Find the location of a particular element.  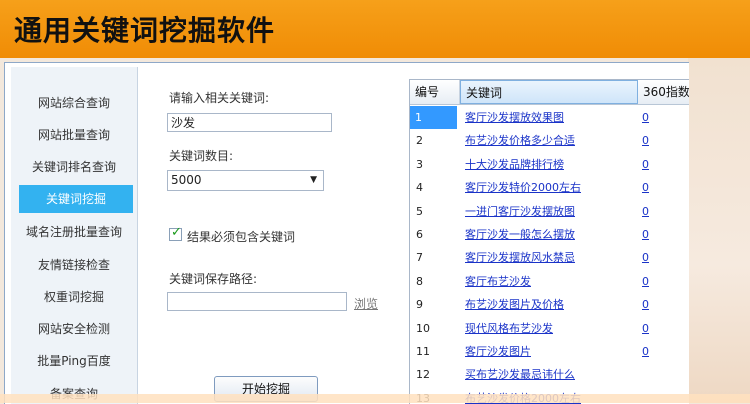

sidebar-item-ping-baidu: 批量Ping百度 is located at coordinates (74, 361).